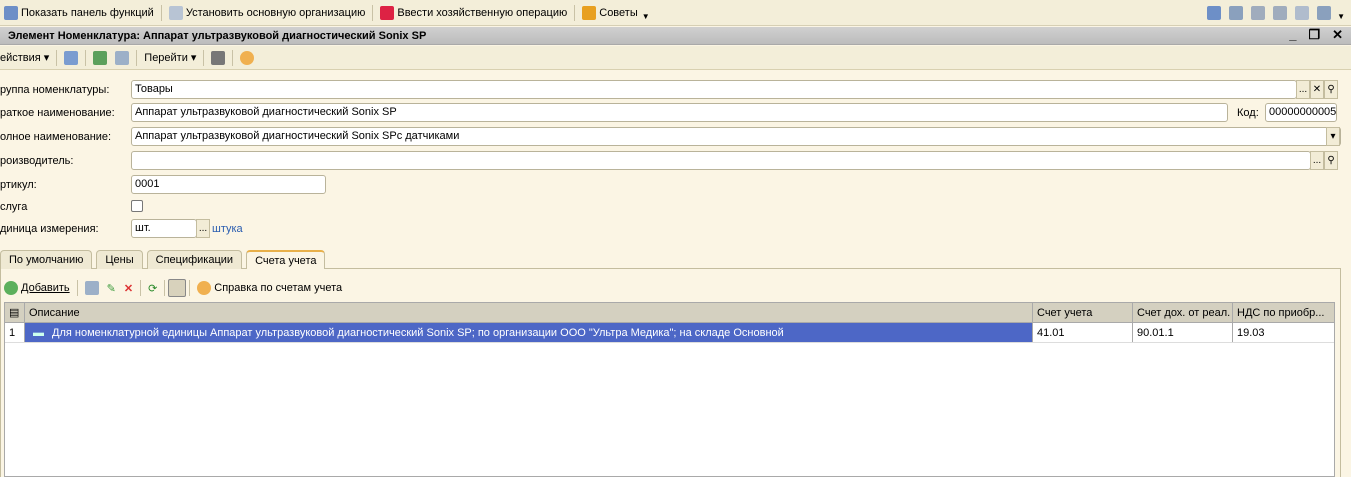 This screenshot has height=477, width=1351. Describe the element at coordinates (152, 288) in the screenshot. I see `refresh-icon: ⟳` at that location.